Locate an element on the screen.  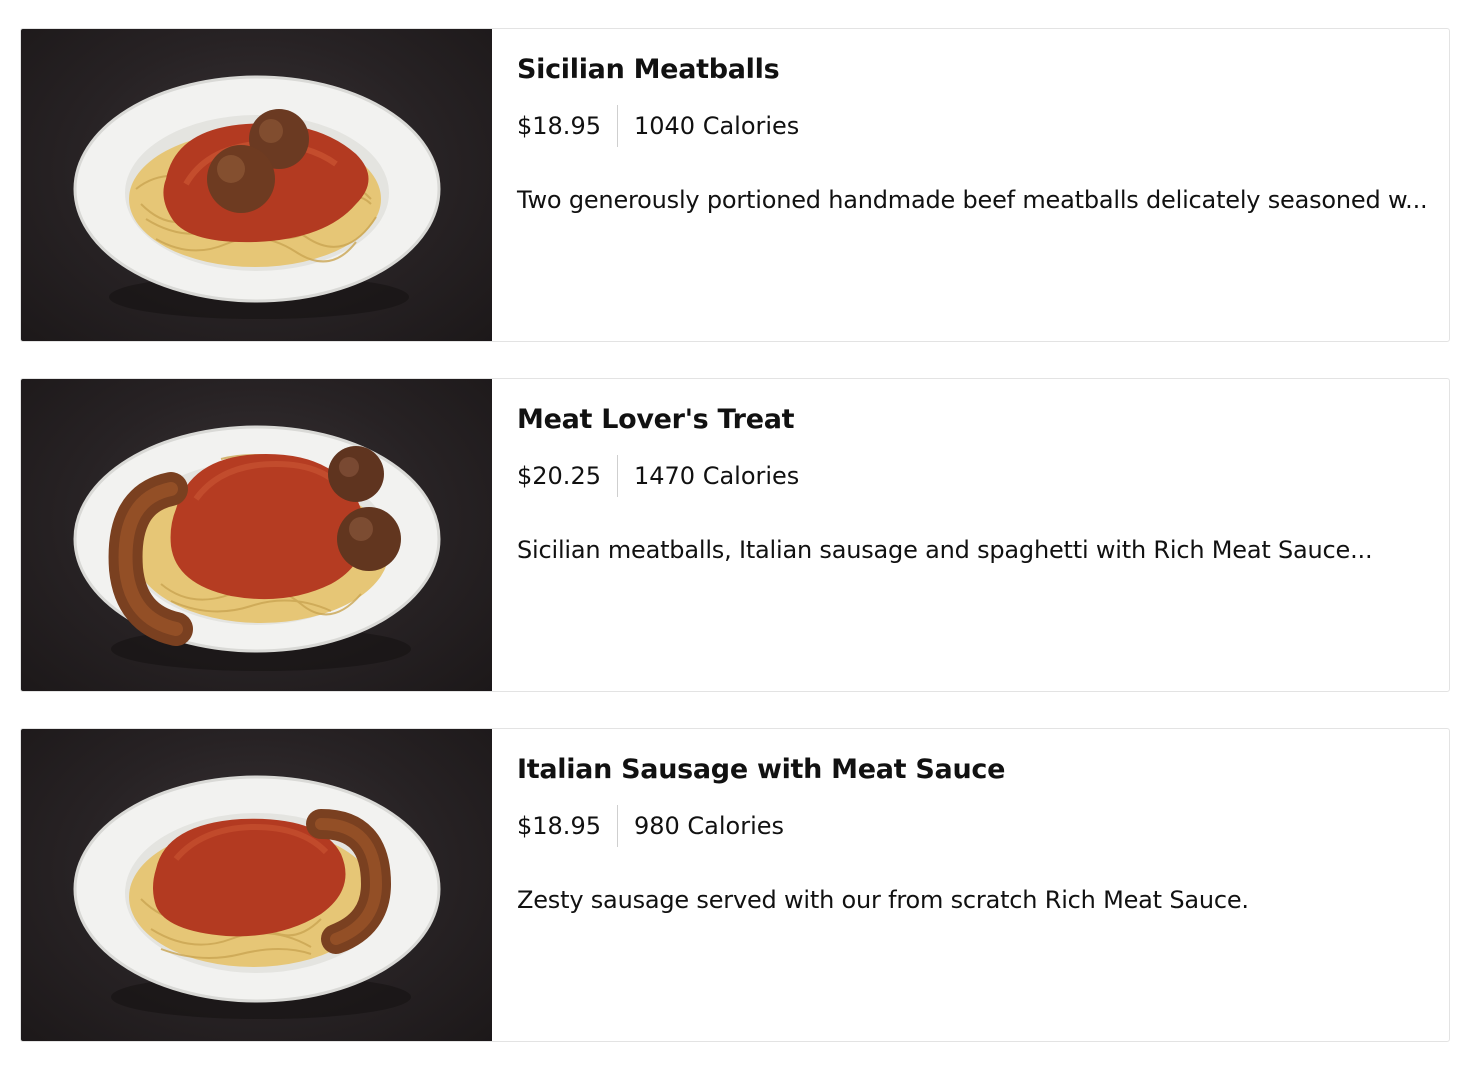
menu-item-name: Sicilian Meatballs is located at coordinates (648, 70).